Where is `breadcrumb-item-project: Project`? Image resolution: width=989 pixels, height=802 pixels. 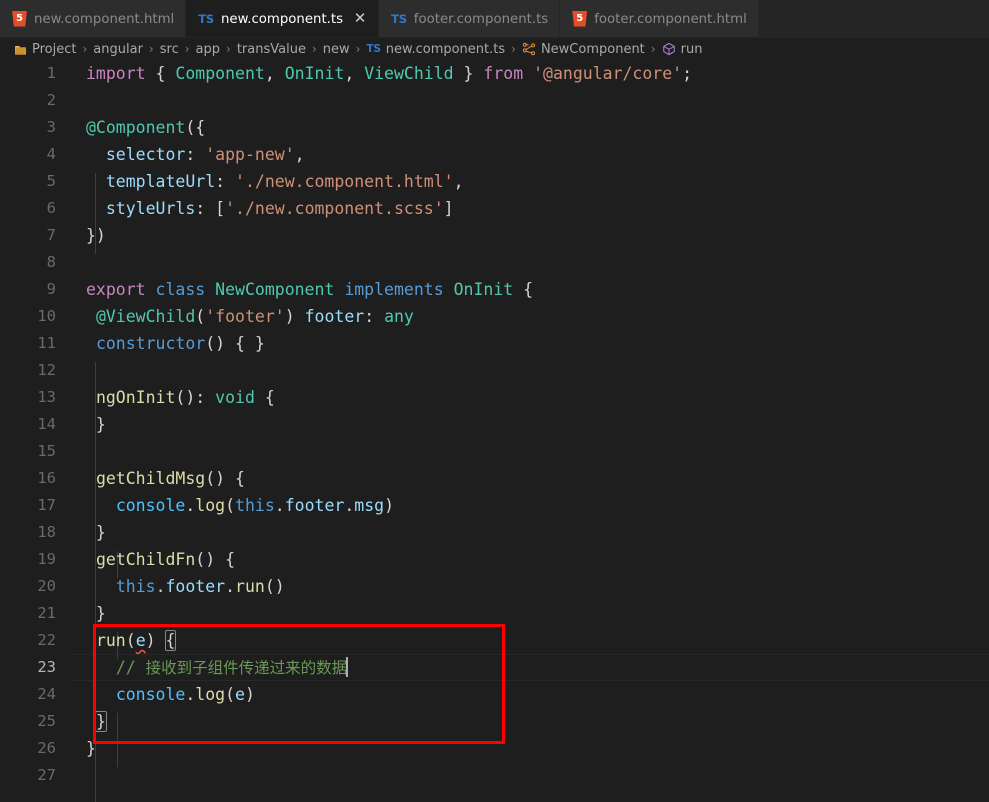 breadcrumb-item-project: Project is located at coordinates (45, 49).